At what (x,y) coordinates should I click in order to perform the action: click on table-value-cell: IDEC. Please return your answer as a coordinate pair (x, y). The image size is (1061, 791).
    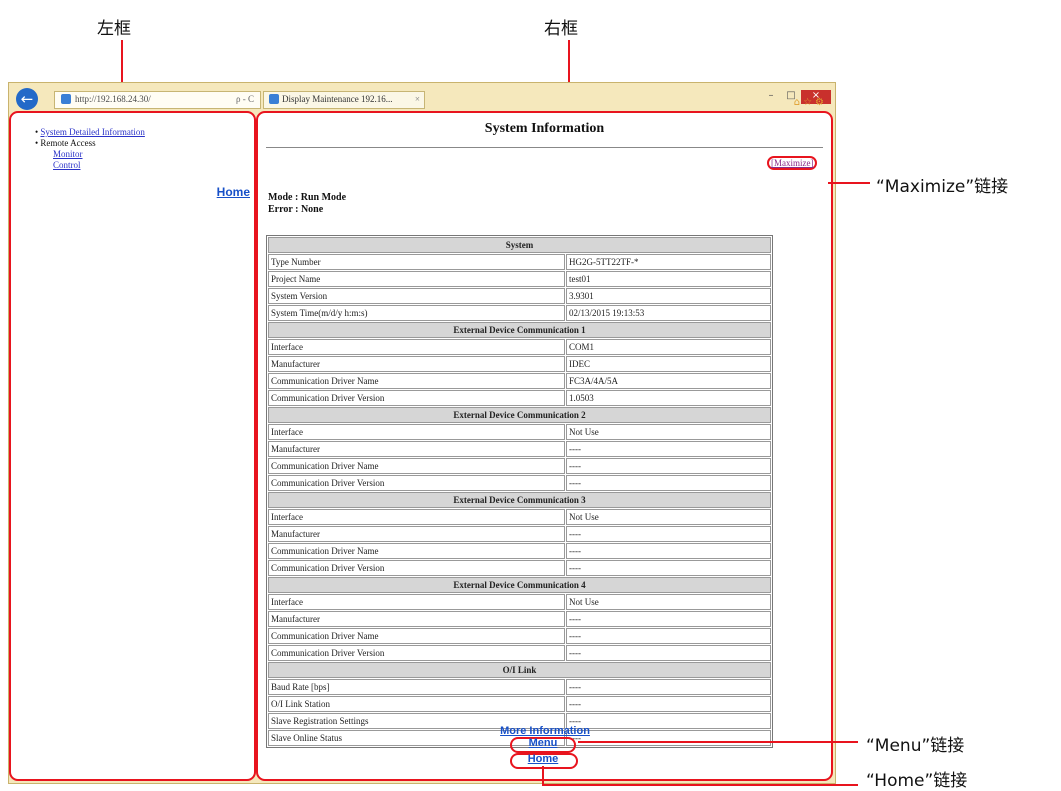
    Looking at the image, I should click on (668, 364).